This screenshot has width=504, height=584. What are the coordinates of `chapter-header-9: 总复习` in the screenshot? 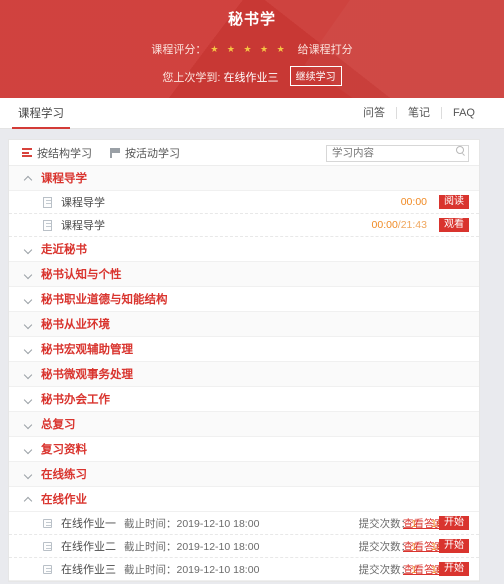 It's located at (244, 424).